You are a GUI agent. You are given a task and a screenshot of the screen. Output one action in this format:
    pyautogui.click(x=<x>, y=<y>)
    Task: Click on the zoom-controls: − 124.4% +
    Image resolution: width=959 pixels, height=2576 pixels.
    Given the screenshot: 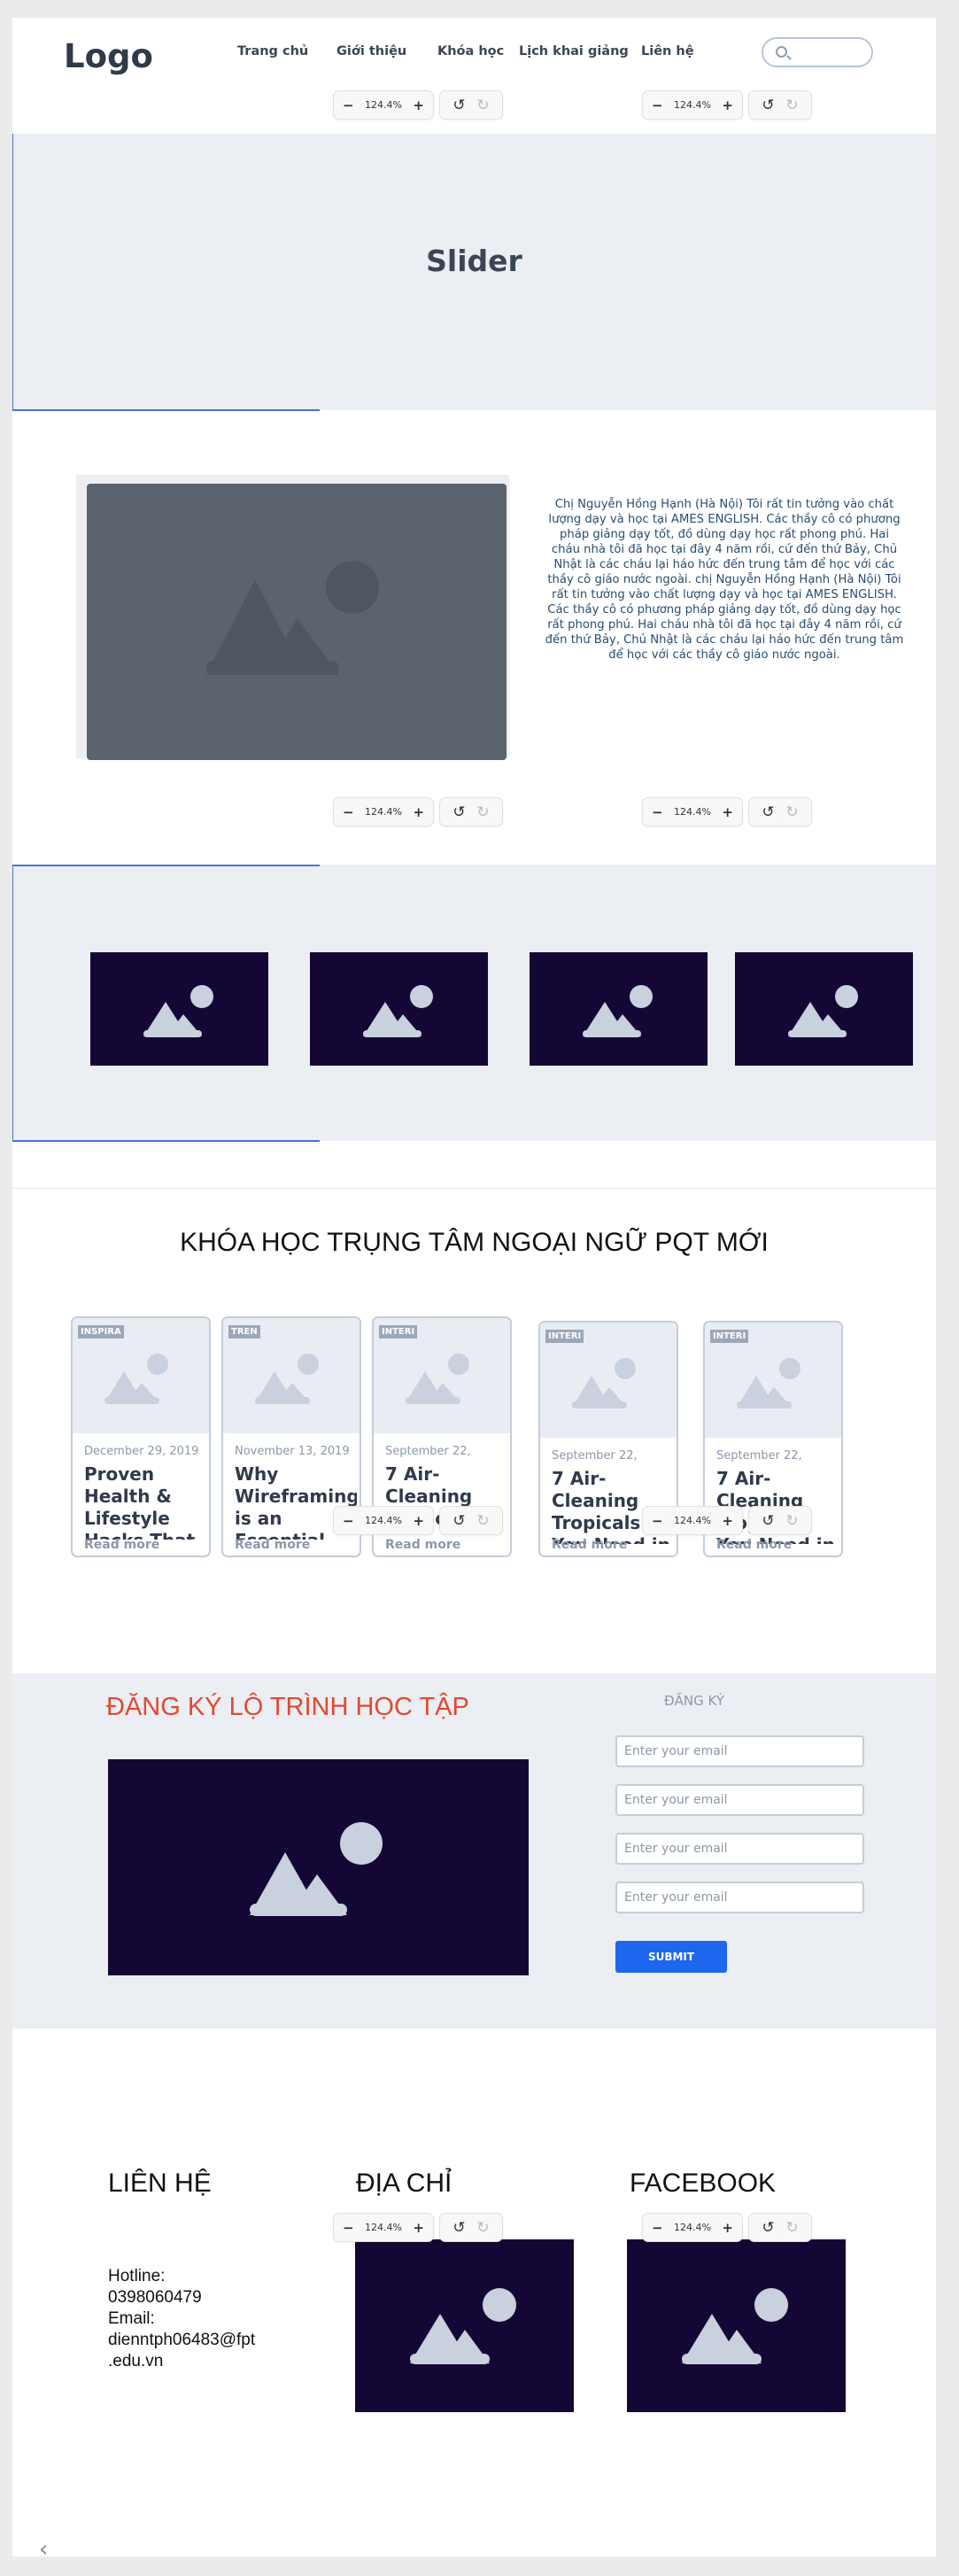 What is the action you would take?
    pyautogui.click(x=383, y=2227)
    